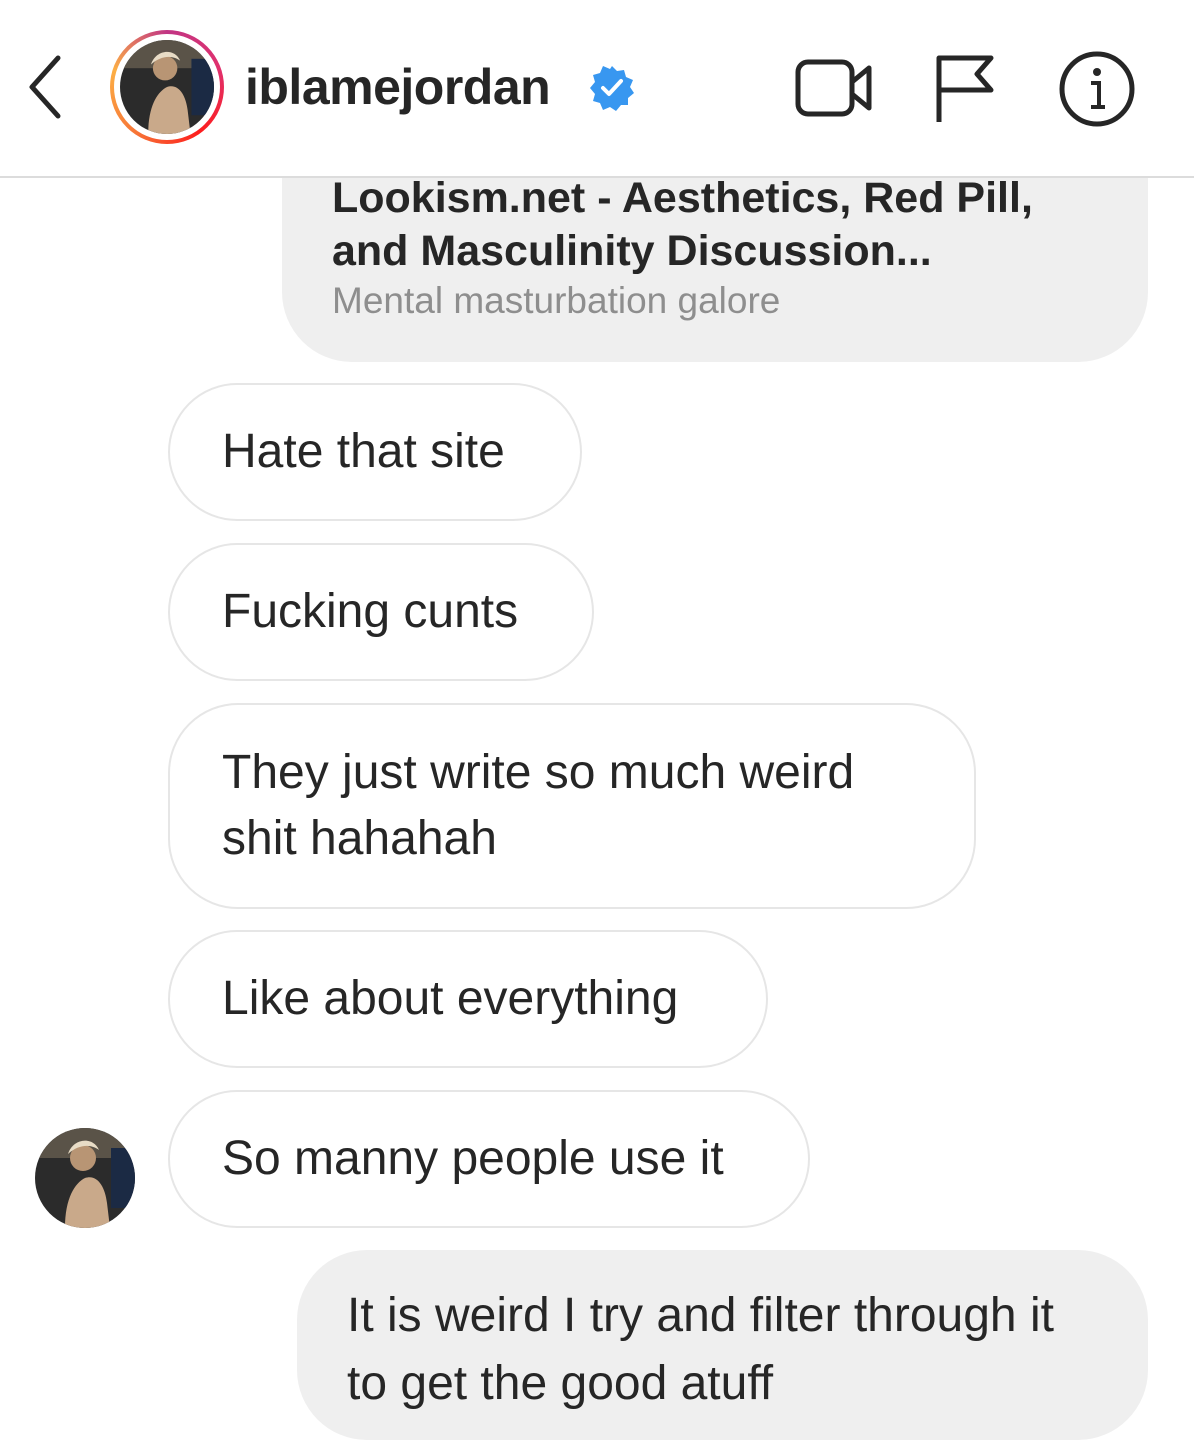 The width and height of the screenshot is (1194, 1440). Describe the element at coordinates (612, 88) in the screenshot. I see `verified-badge-icon` at that location.